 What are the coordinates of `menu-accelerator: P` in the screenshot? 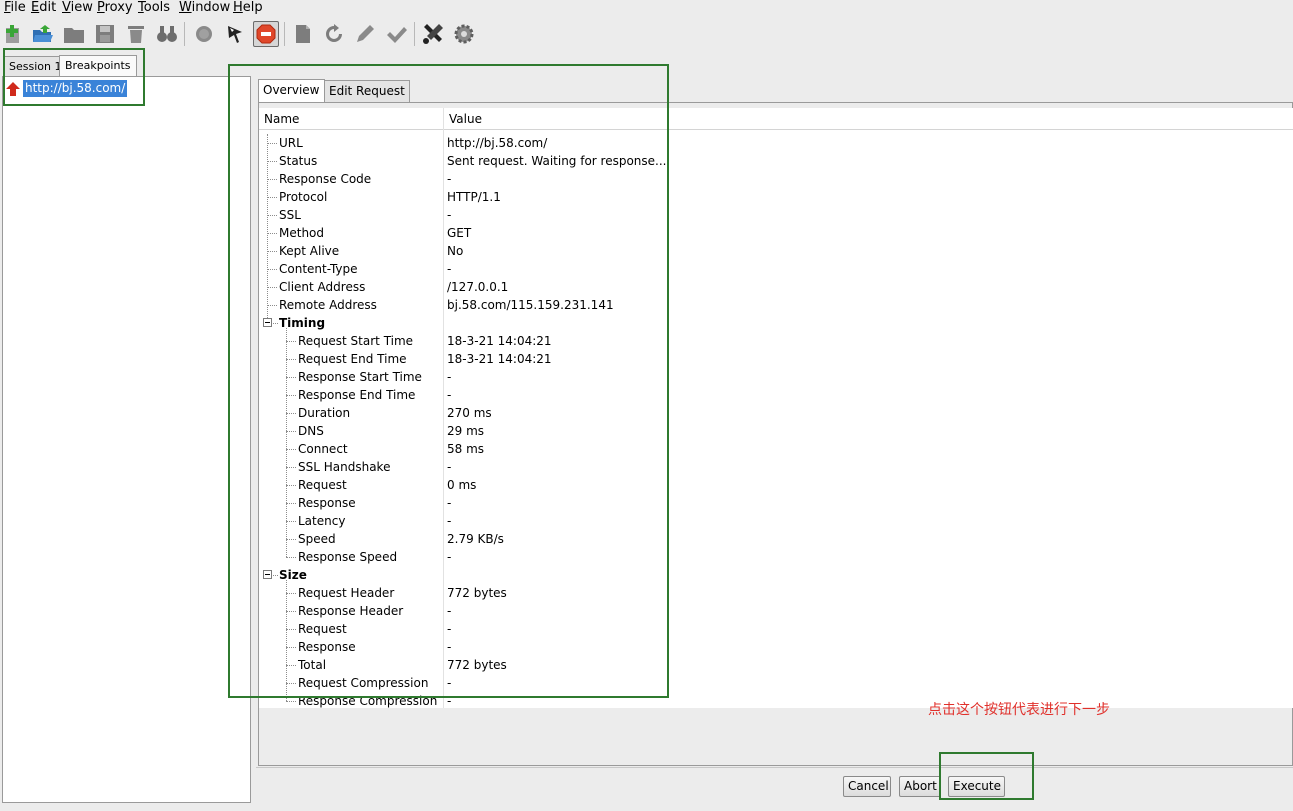 It's located at (101, 7).